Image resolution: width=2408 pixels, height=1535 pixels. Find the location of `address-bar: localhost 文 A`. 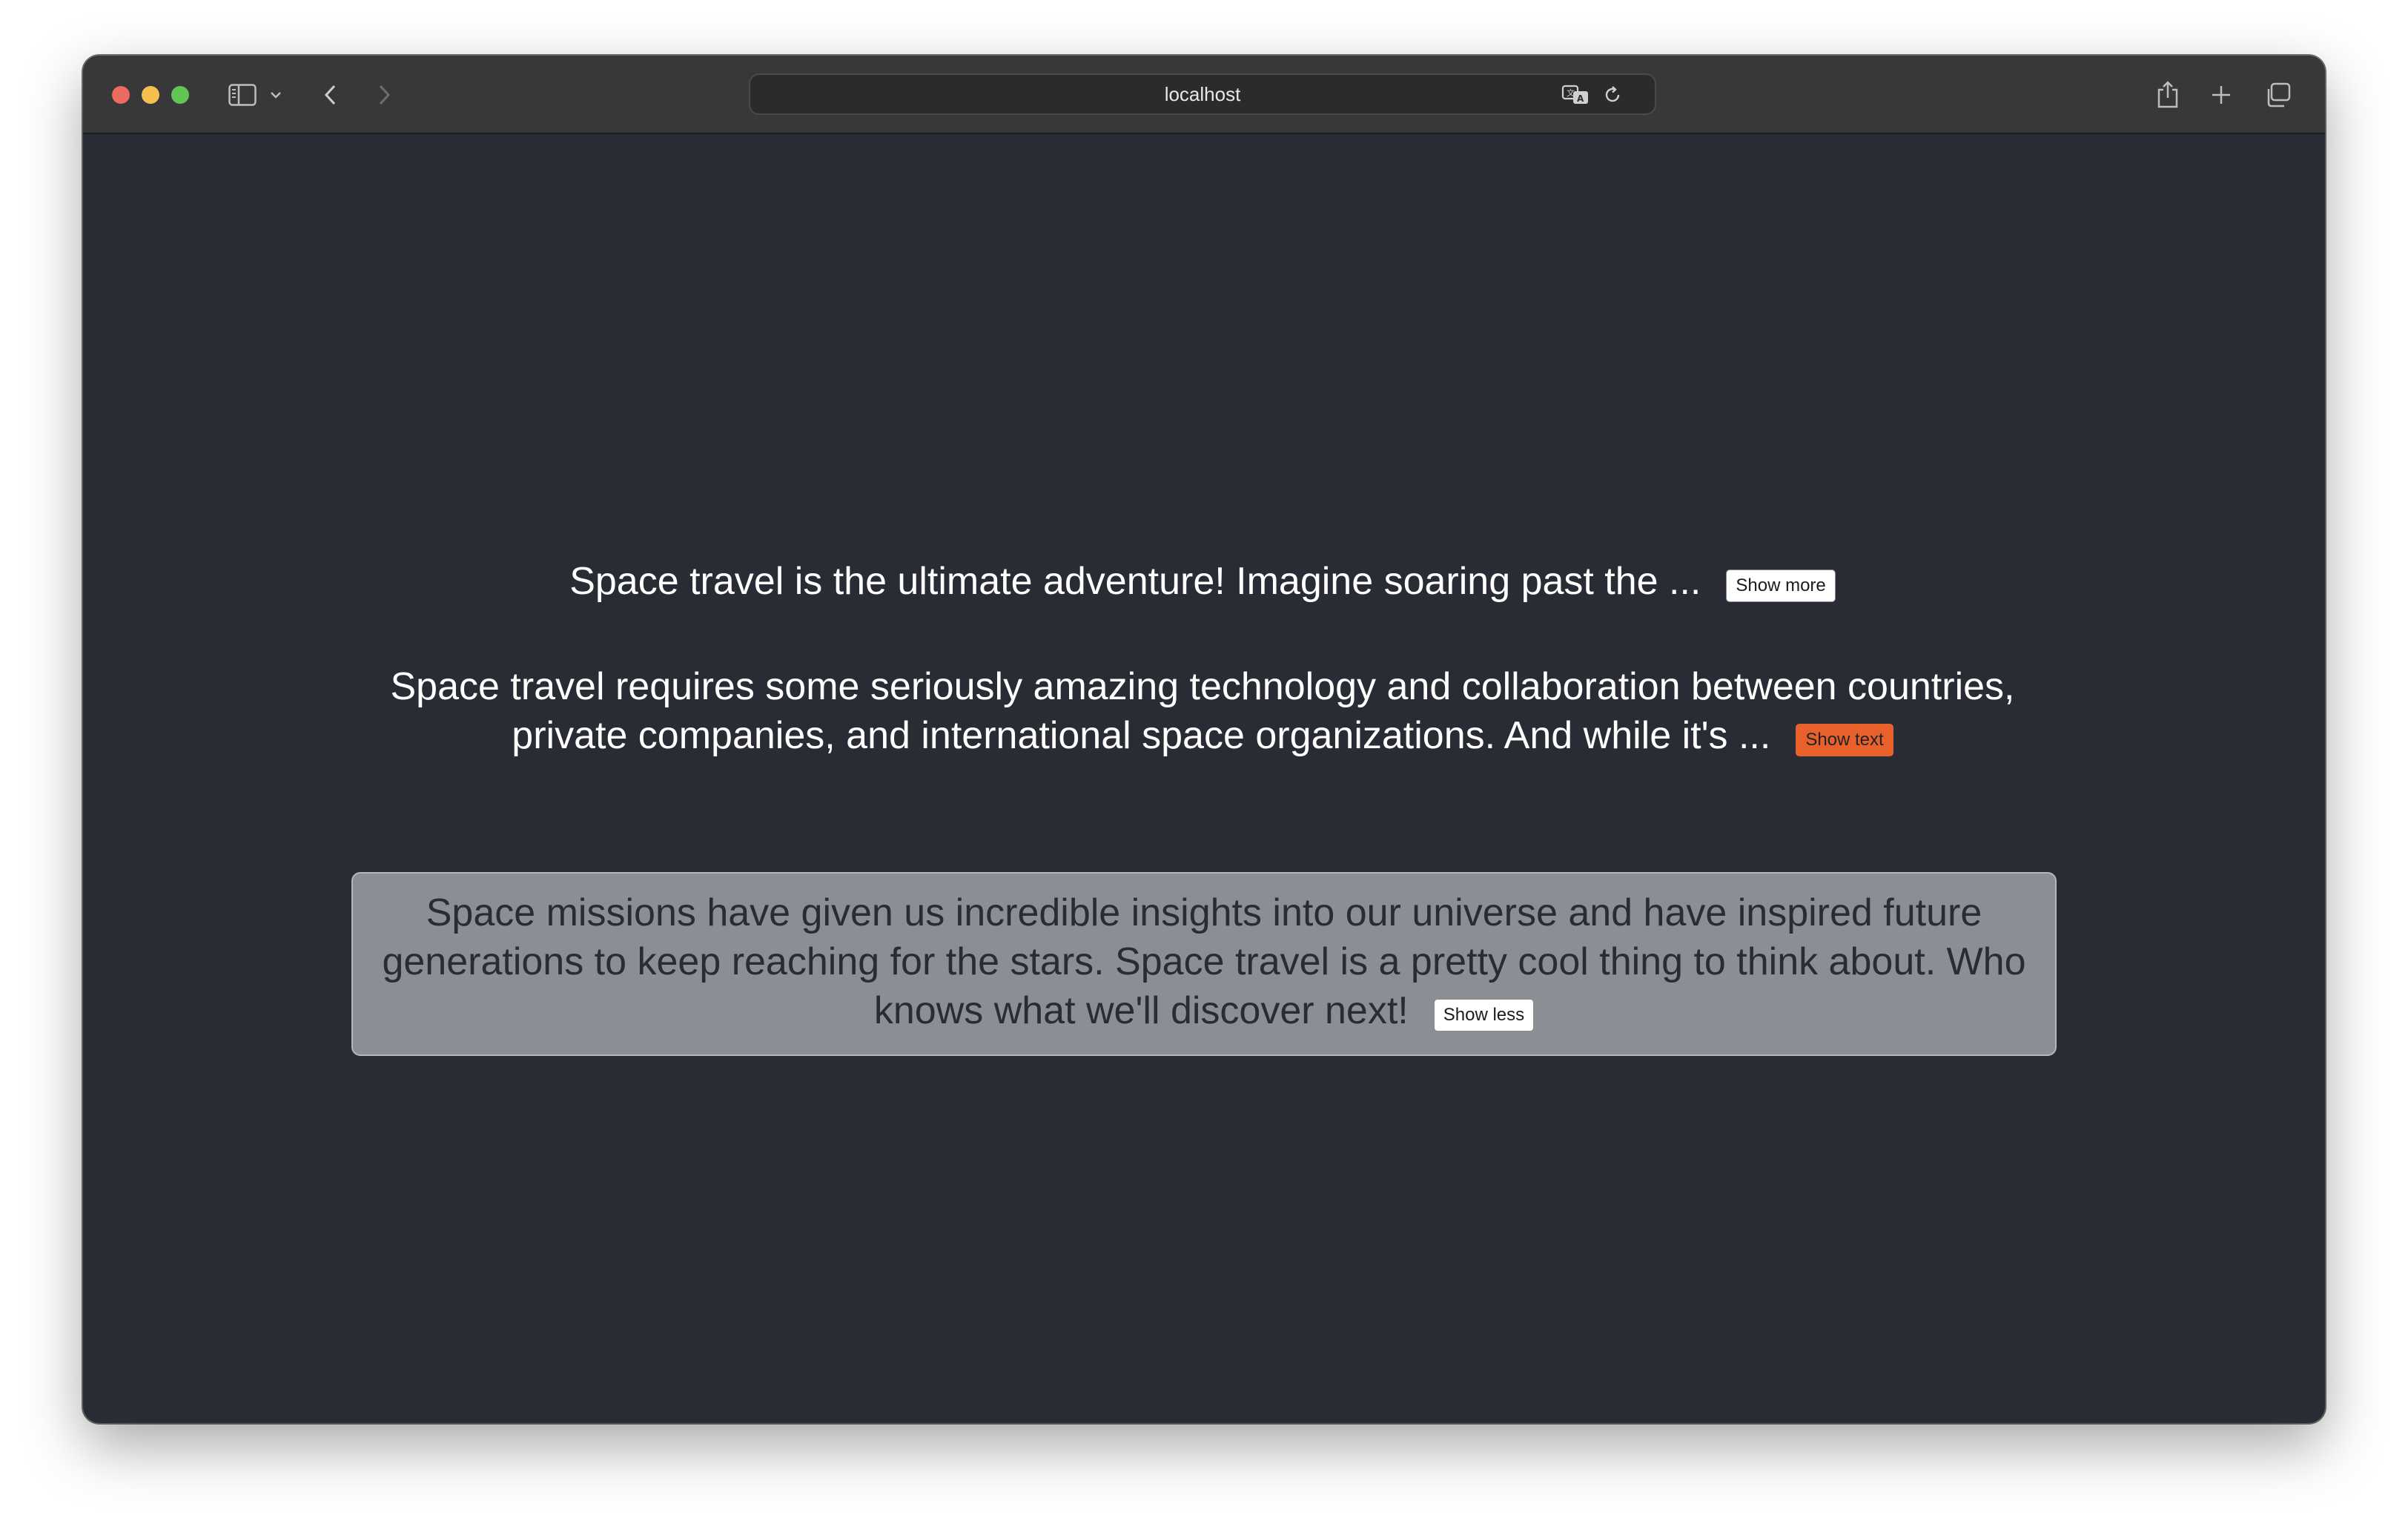

address-bar: localhost 文 A is located at coordinates (1202, 94).